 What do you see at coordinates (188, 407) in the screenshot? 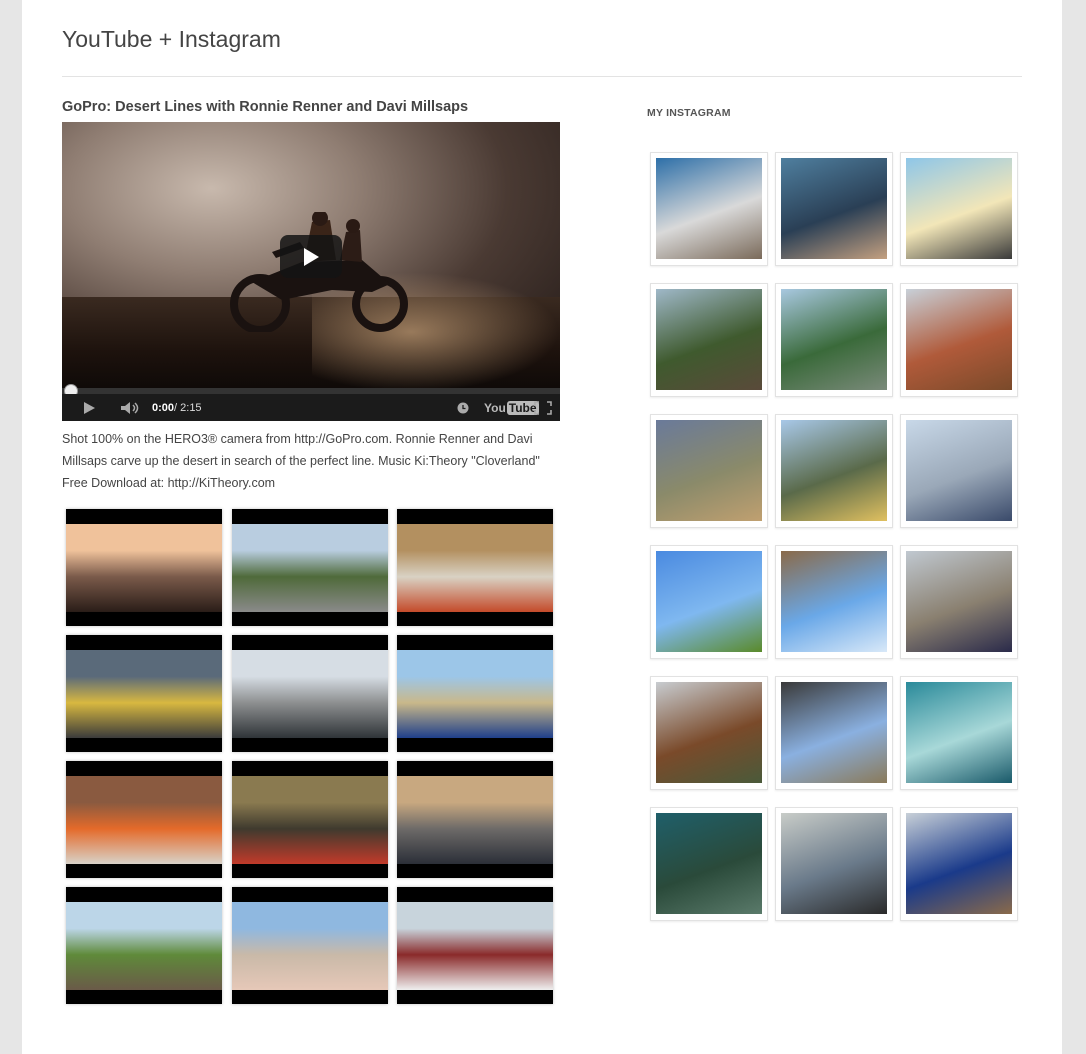
I see `time-total: / 2:15` at bounding box center [188, 407].